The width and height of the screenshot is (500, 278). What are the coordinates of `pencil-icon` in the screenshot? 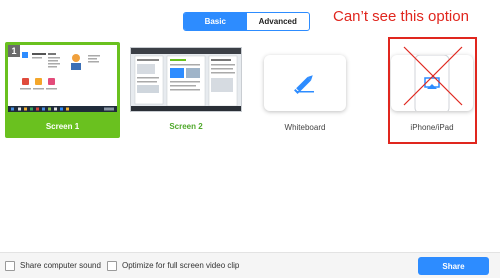 It's located at (304, 84).